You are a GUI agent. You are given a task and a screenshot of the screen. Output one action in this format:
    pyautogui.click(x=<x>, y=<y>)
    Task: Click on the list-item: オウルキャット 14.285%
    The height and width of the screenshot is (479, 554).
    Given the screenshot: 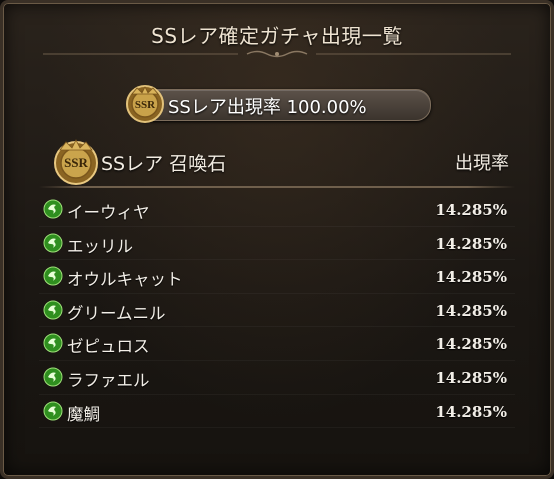 What is the action you would take?
    pyautogui.click(x=277, y=277)
    